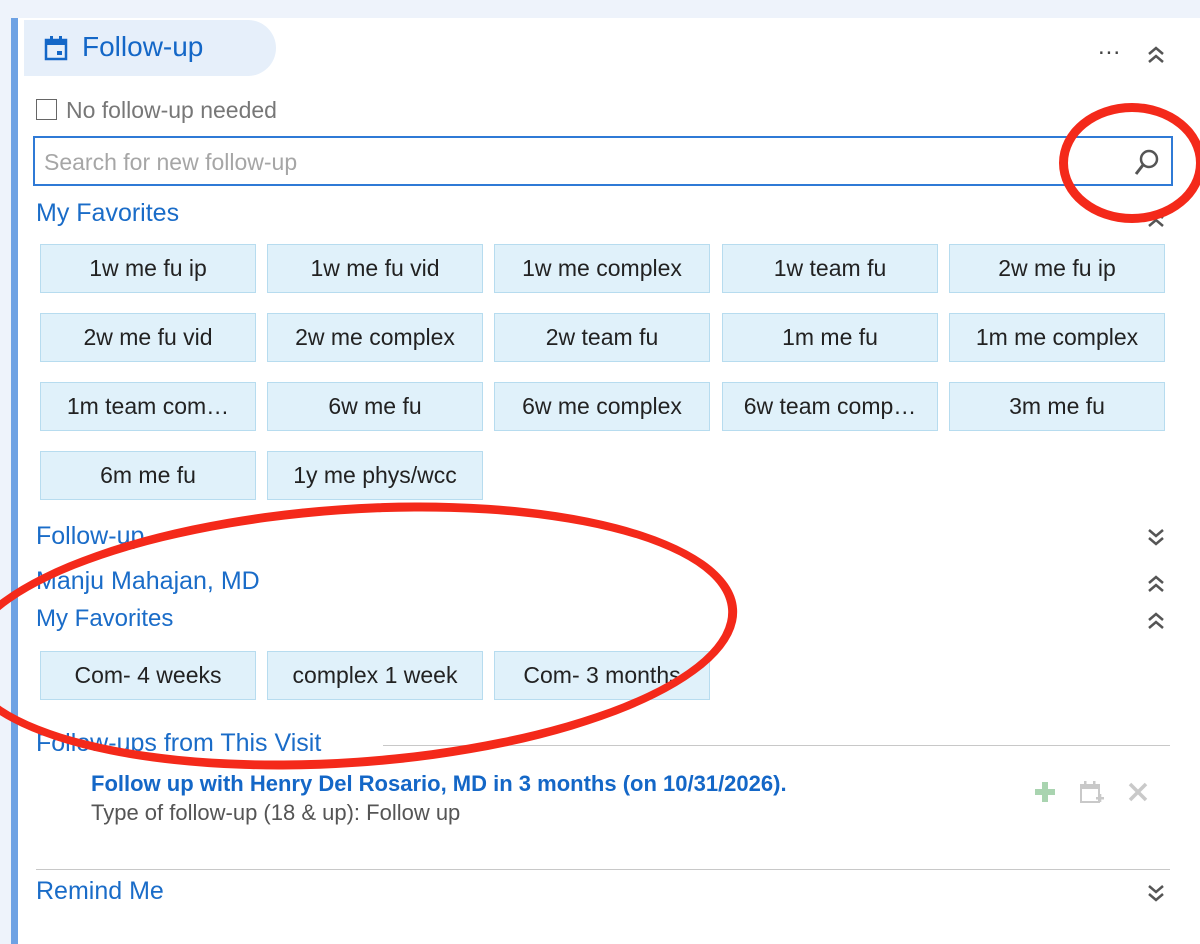  Describe the element at coordinates (179, 743) in the screenshot. I see `this-visit-label: Follow-ups from This Visit` at that location.